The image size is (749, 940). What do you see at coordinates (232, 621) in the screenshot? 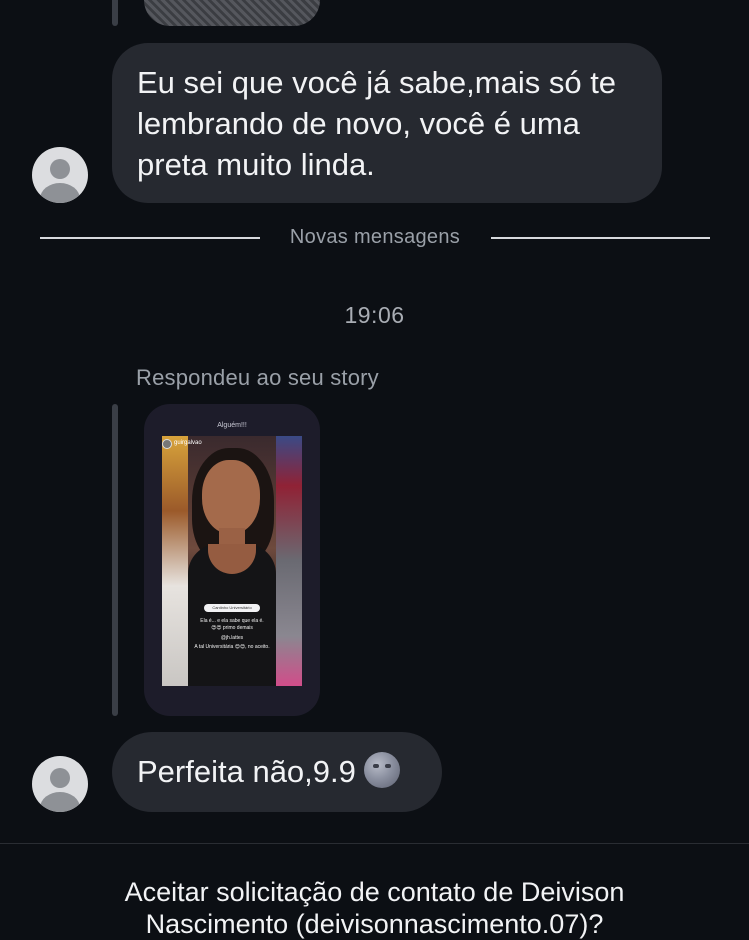
I see `story-caption-text: Ela é... e ela sabe que ela é.` at bounding box center [232, 621].